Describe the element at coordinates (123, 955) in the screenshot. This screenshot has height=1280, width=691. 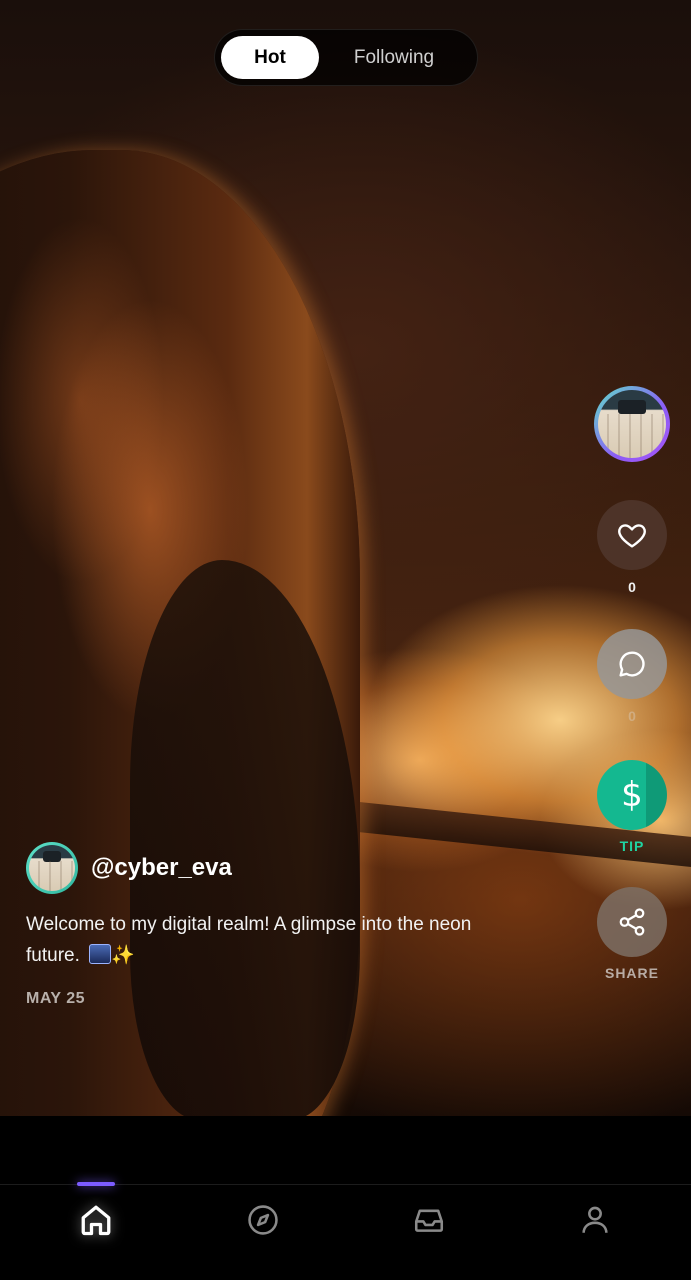
I see `sparkles-emoji: ✨` at that location.